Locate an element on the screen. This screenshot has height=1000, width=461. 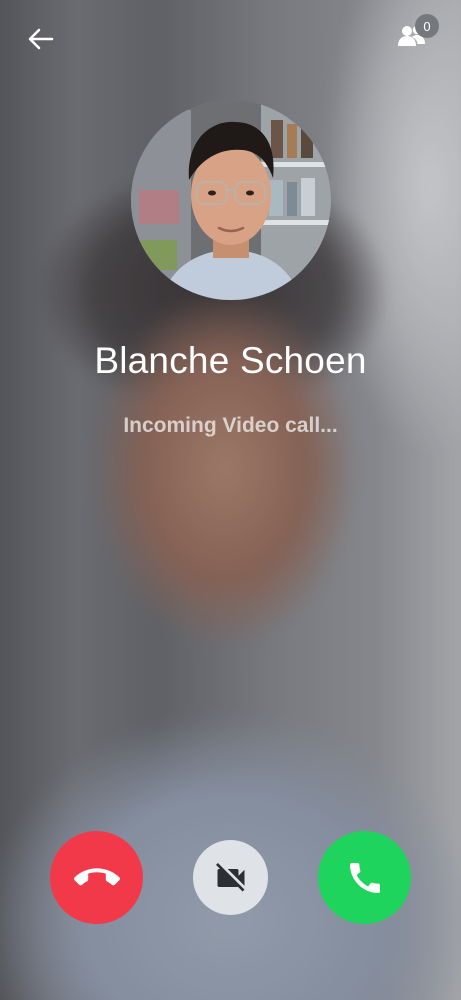
decline-call-button is located at coordinates (96, 877).